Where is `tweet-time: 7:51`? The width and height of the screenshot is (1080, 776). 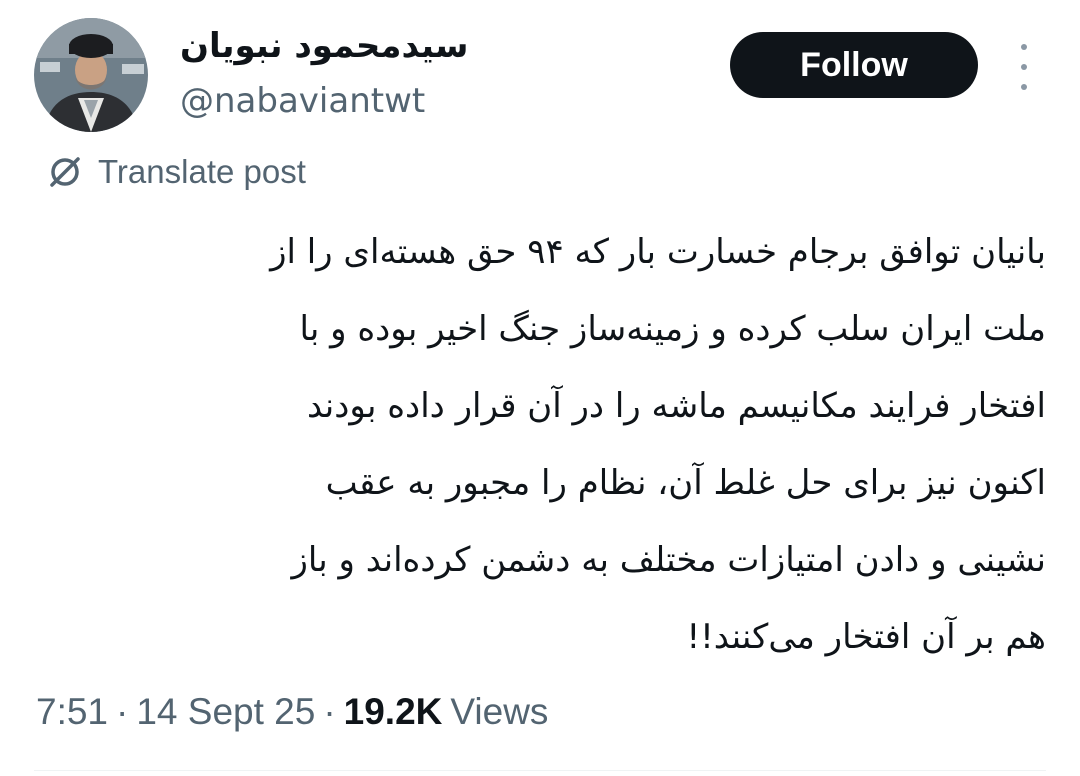
tweet-time: 7:51 is located at coordinates (72, 712).